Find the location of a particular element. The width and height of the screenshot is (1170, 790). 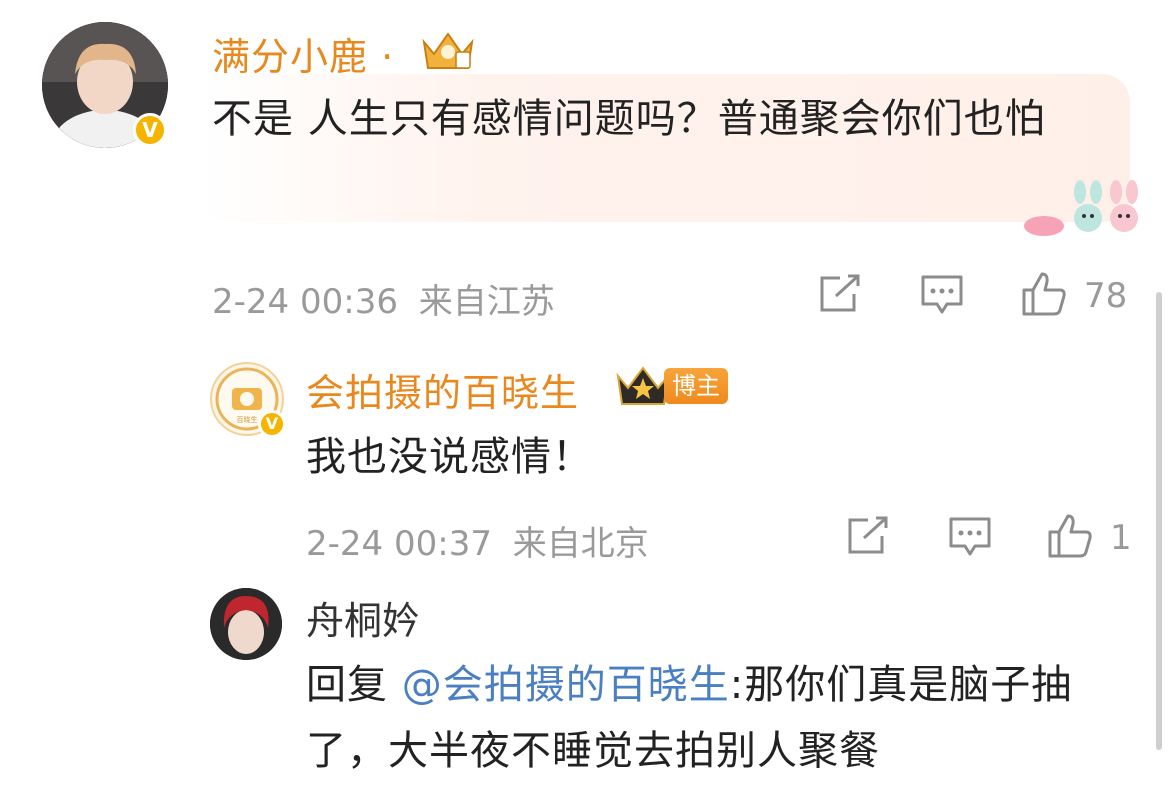

scrollbar-thumb is located at coordinates (1159, 521).